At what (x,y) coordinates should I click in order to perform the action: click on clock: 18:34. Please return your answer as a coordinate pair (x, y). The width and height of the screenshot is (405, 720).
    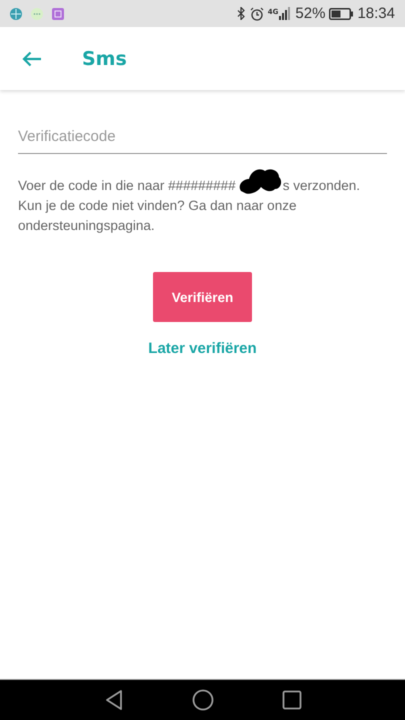
    Looking at the image, I should click on (376, 13).